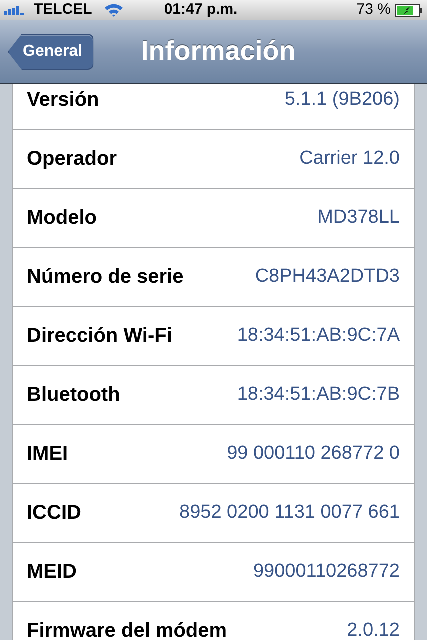 This screenshot has height=640, width=427. What do you see at coordinates (318, 336) in the screenshot?
I see `row-value: 18:34:51:AB:9C:7A` at bounding box center [318, 336].